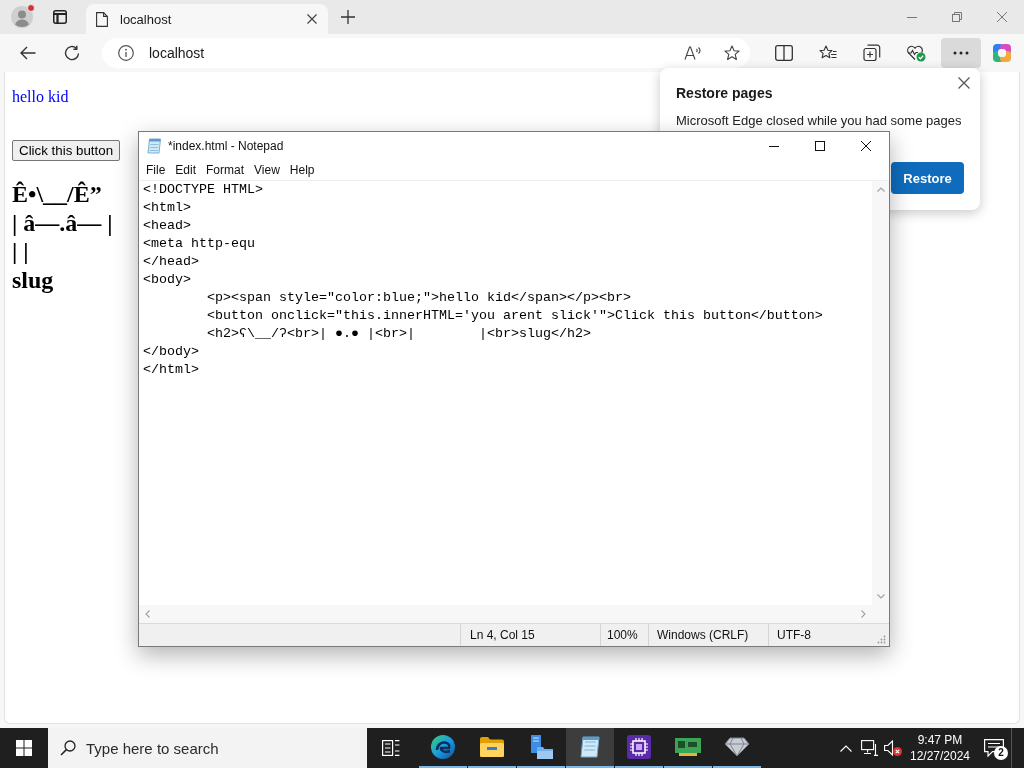 This screenshot has height=768, width=1024. I want to click on folder-icon, so click(492, 747).